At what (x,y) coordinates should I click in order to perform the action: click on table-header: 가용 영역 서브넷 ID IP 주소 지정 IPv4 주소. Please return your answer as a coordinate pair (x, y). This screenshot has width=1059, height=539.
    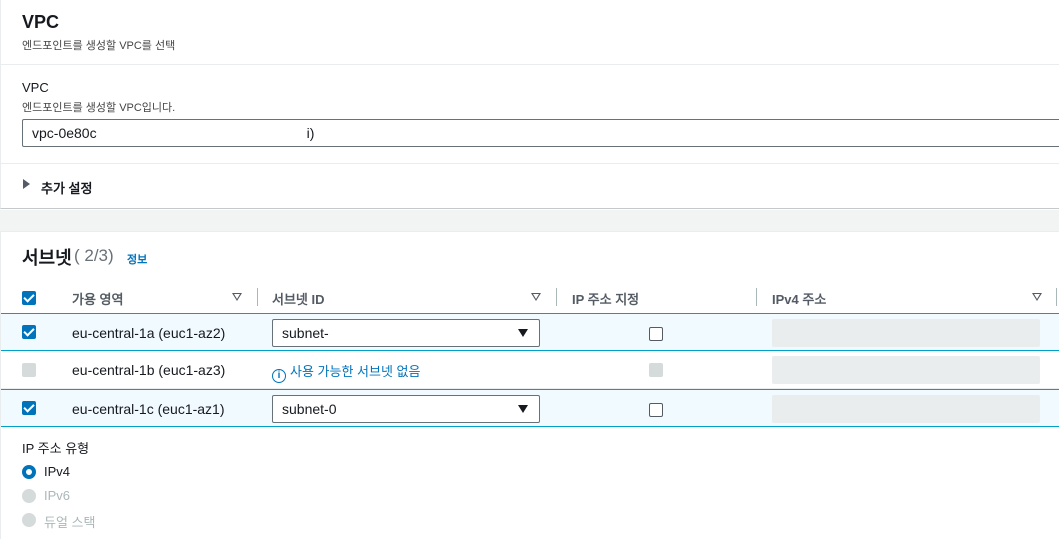
    Looking at the image, I should click on (530, 298).